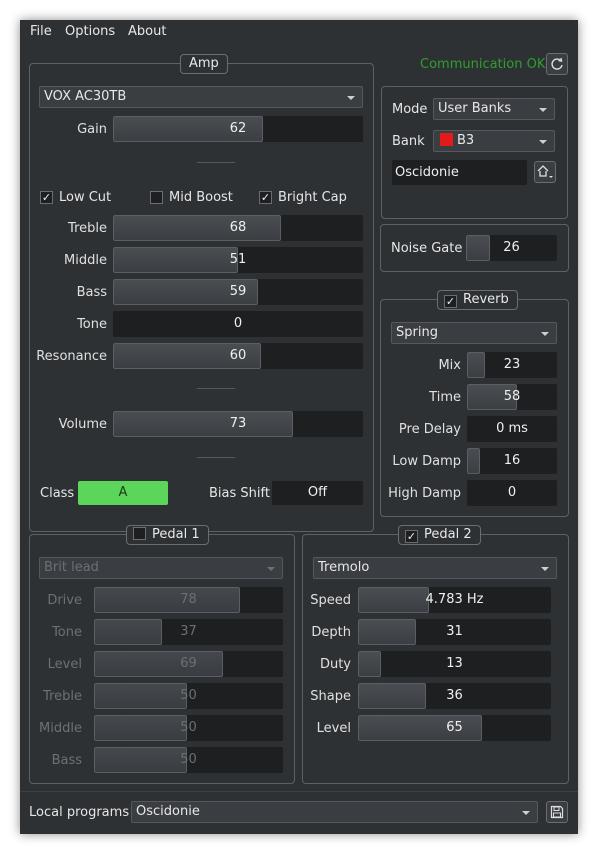 The width and height of the screenshot is (598, 854). Describe the element at coordinates (92, 324) in the screenshot. I see `tone-label: Tone` at that location.